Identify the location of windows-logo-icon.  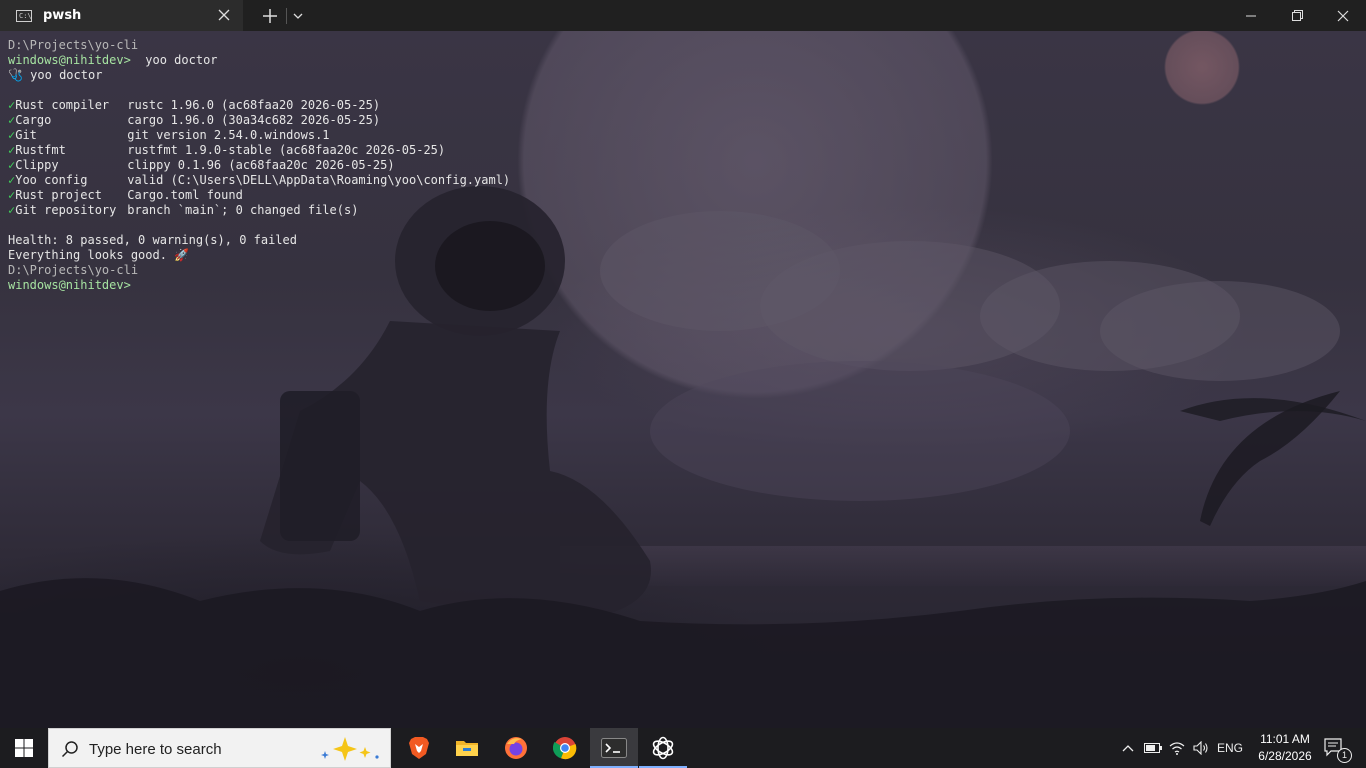
(24, 748).